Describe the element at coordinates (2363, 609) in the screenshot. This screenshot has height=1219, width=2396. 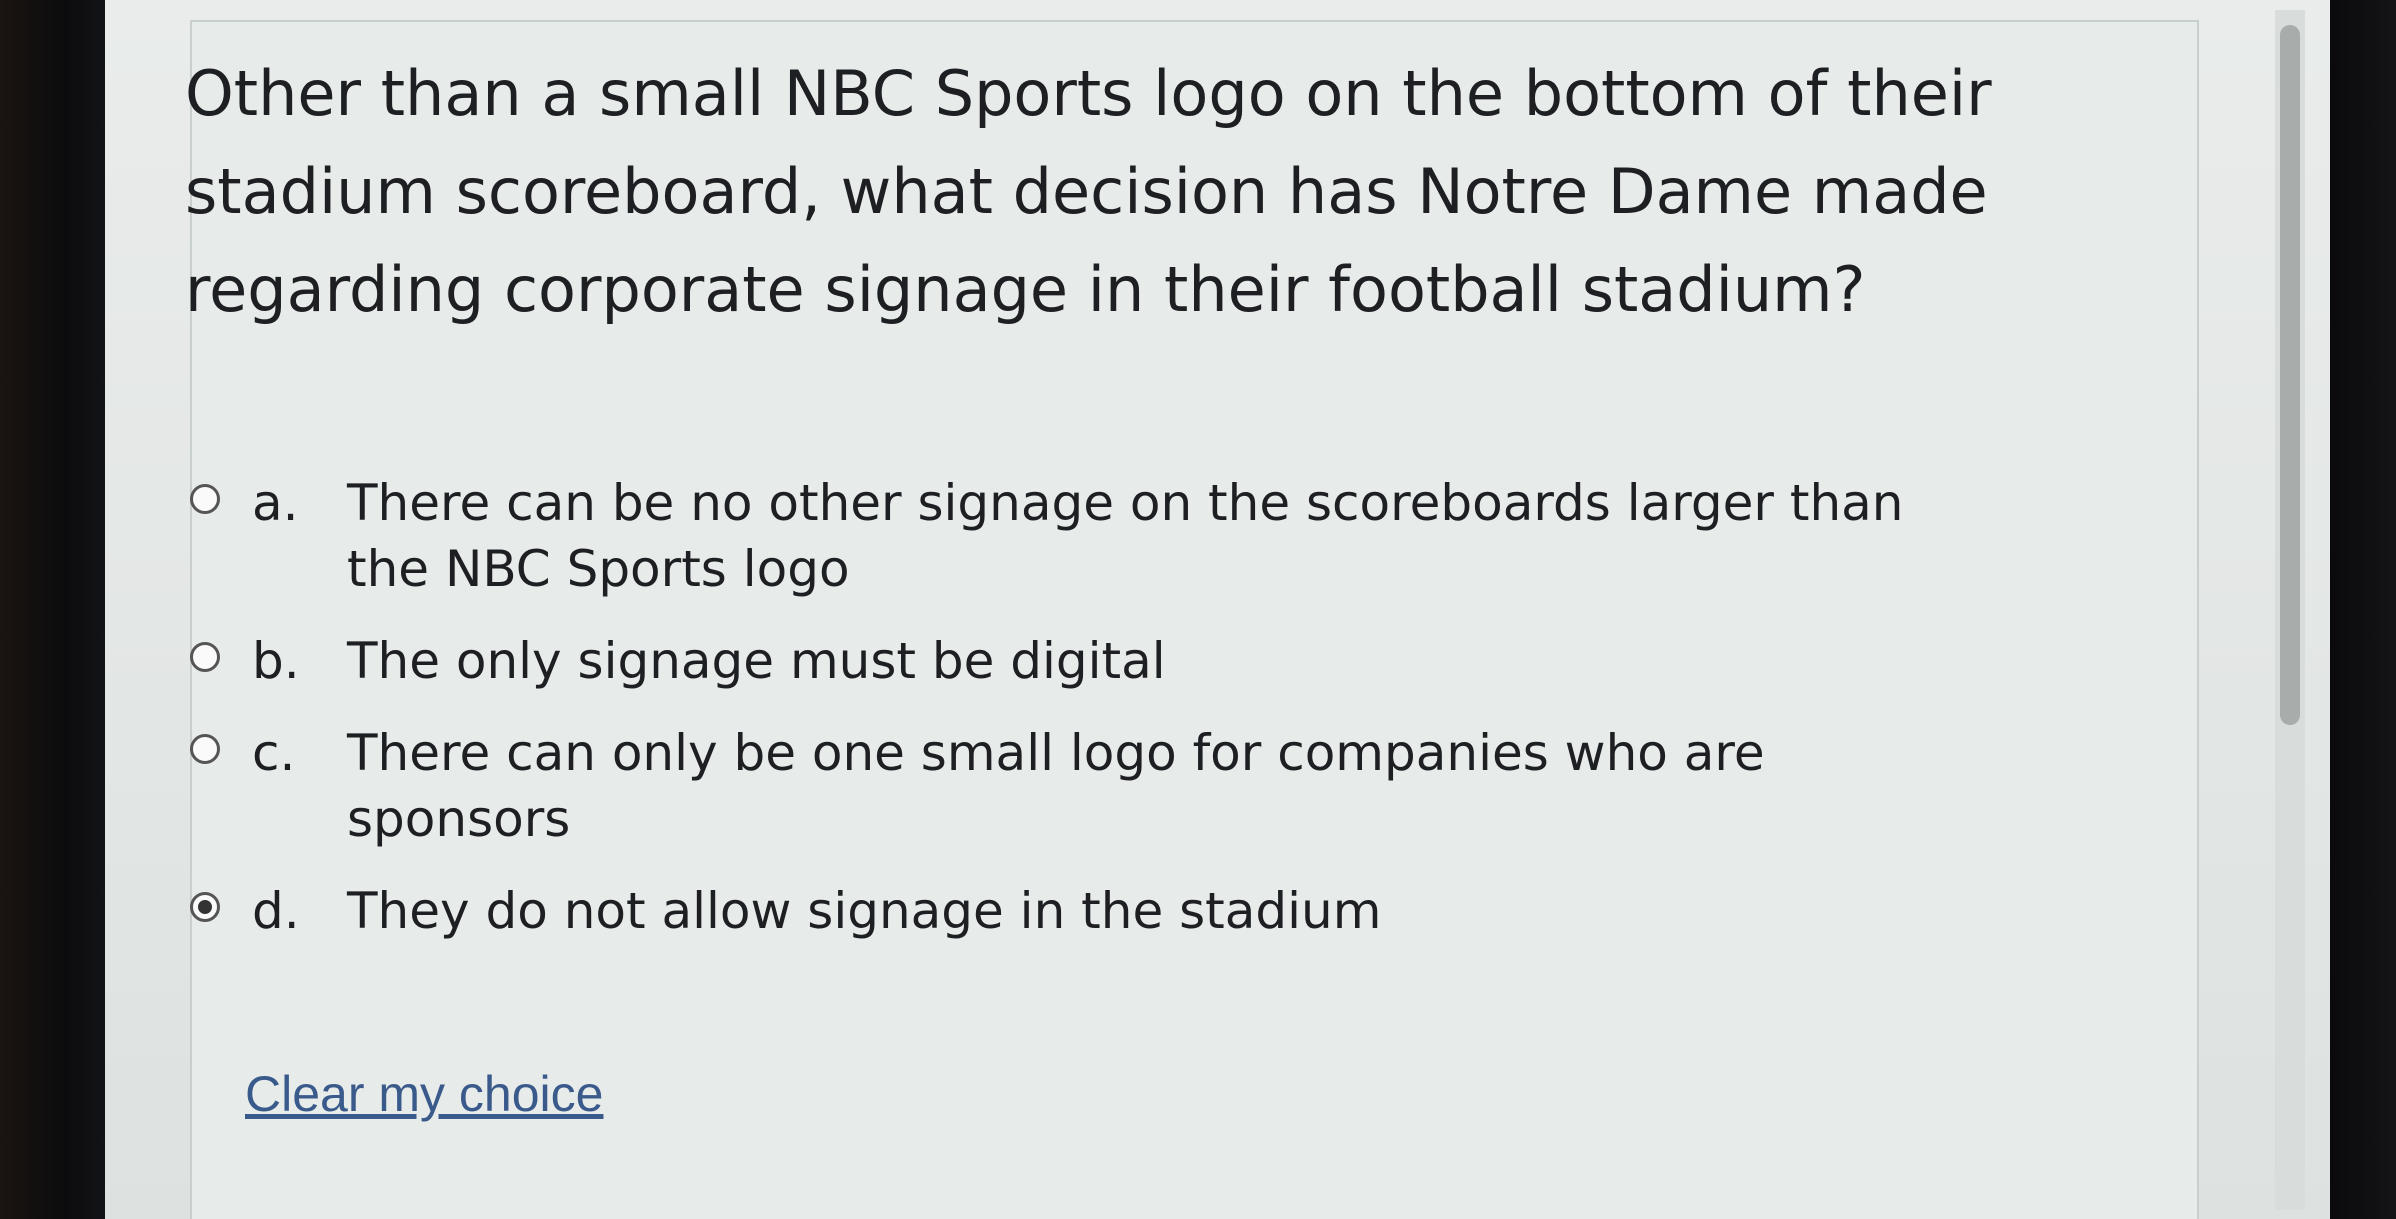
I see `device-bezel-right` at that location.